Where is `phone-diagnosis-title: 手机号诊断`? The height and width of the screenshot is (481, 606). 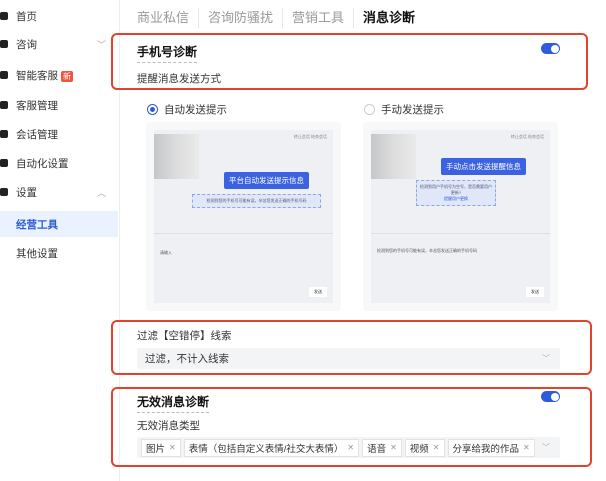 phone-diagnosis-title: 手机号诊断 is located at coordinates (167, 53).